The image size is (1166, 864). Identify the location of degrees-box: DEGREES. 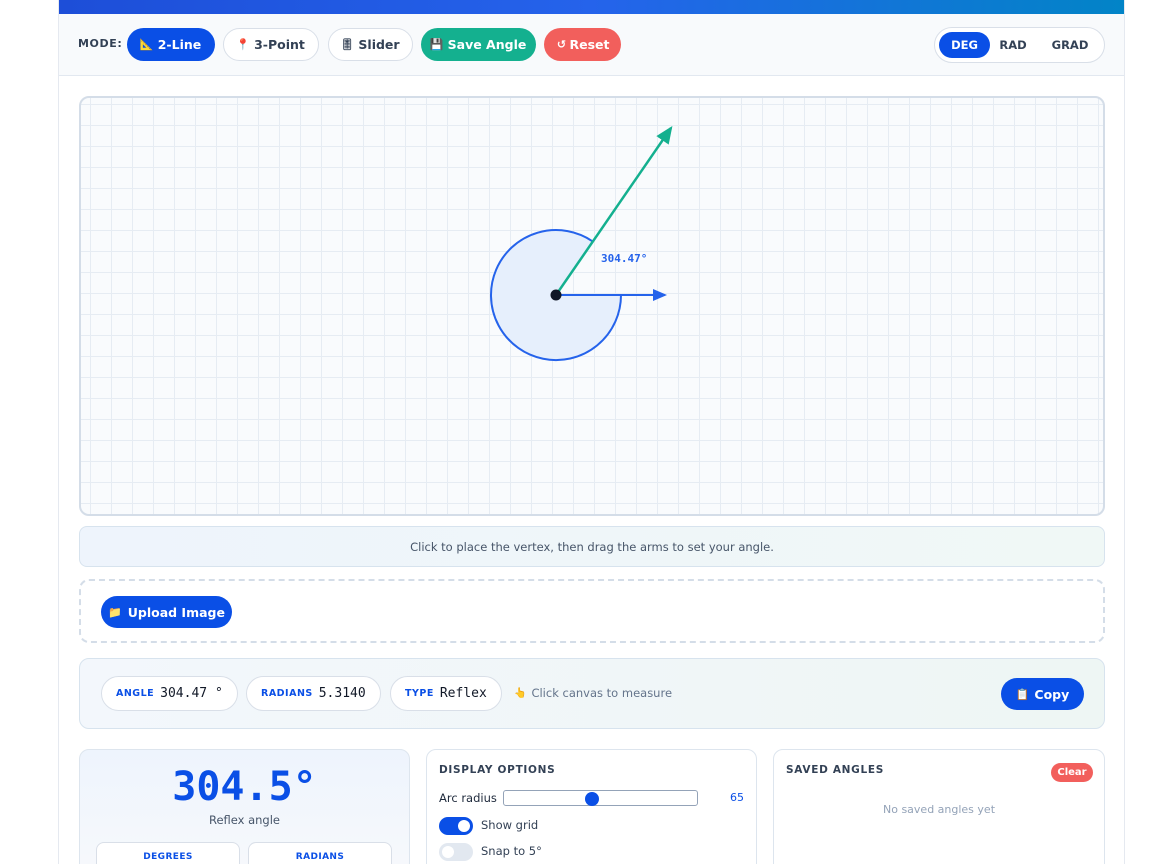
(168, 853).